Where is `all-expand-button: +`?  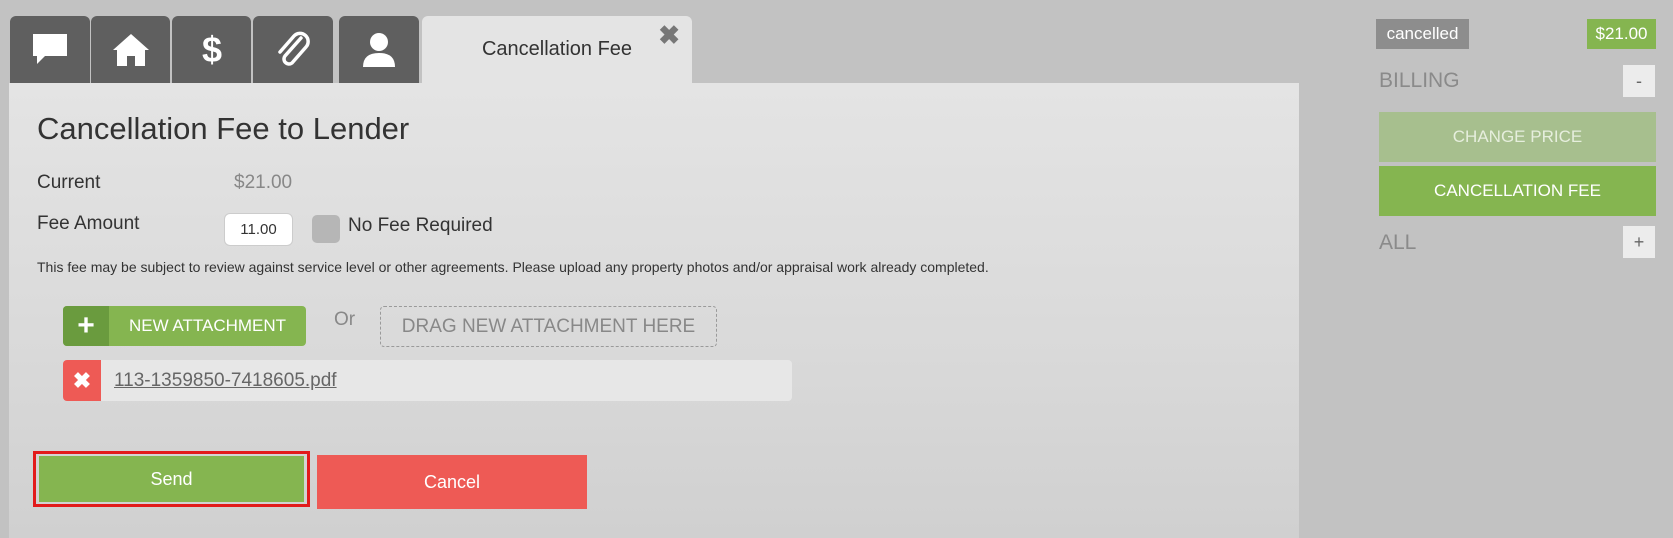
all-expand-button: + is located at coordinates (1639, 242).